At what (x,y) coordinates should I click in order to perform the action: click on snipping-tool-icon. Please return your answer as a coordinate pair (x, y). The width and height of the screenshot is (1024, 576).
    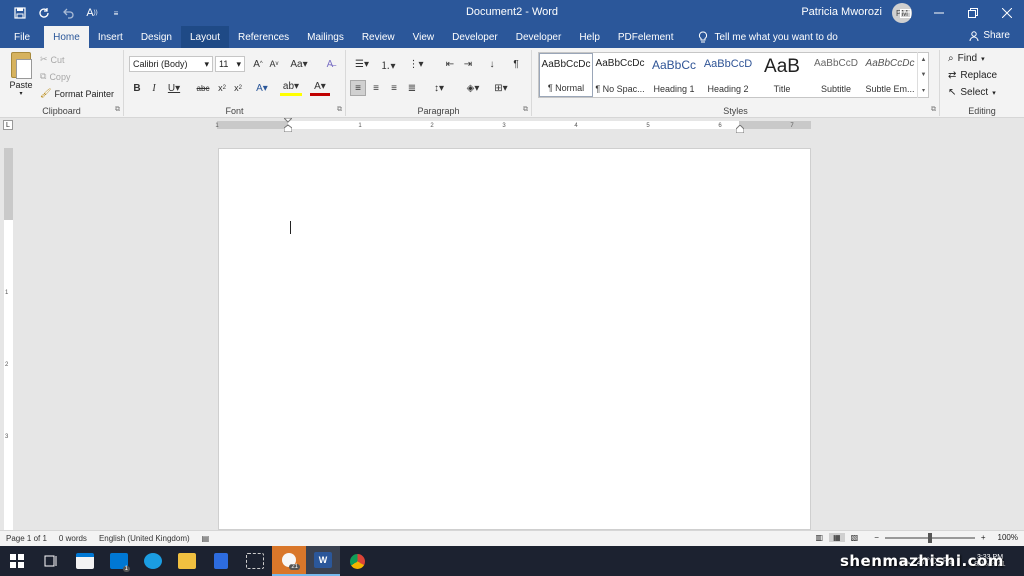
    Looking at the image, I should click on (255, 561).